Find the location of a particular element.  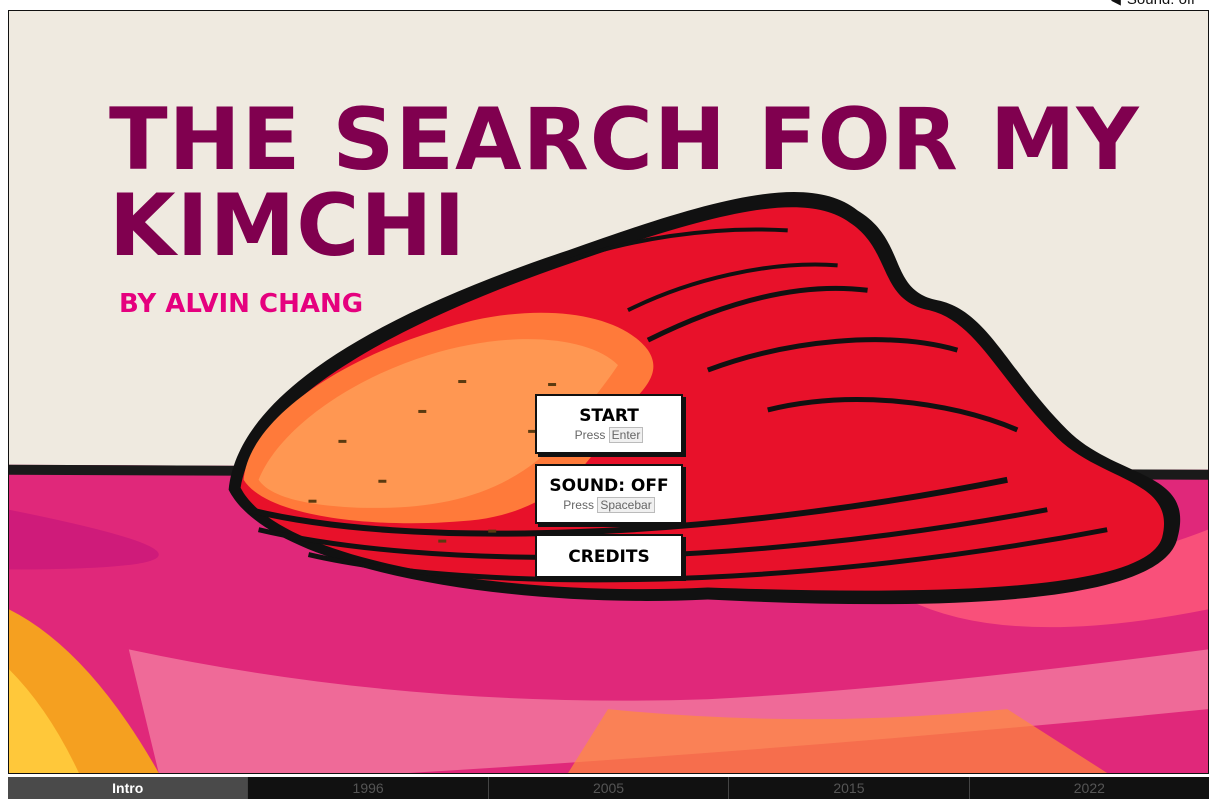

sound-status-toggle: ◀ Sound: off is located at coordinates (1153, 4).